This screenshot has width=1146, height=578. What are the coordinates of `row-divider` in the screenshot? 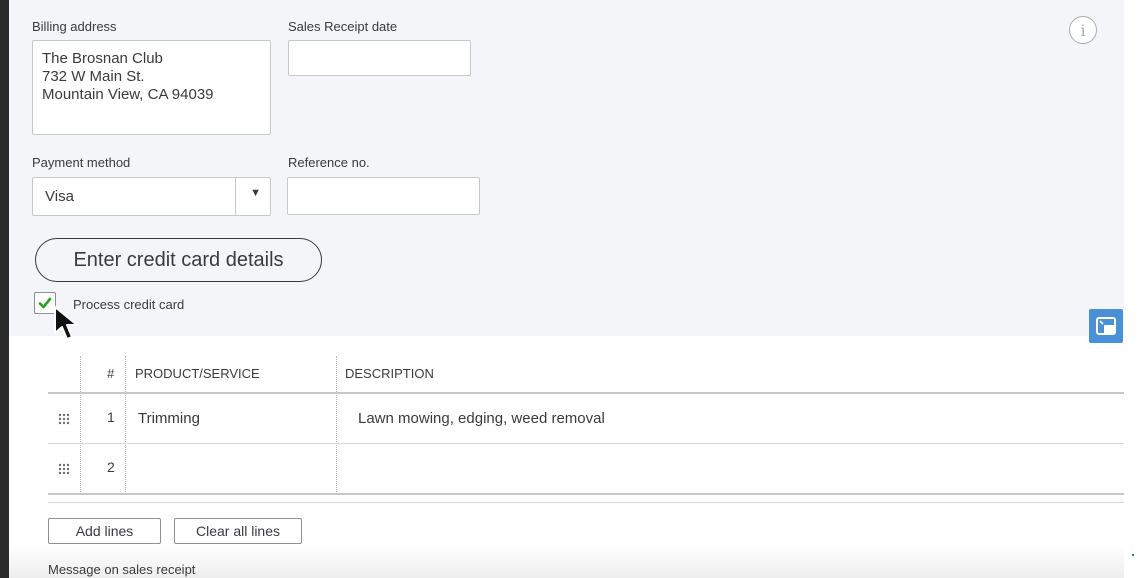 It's located at (586, 443).